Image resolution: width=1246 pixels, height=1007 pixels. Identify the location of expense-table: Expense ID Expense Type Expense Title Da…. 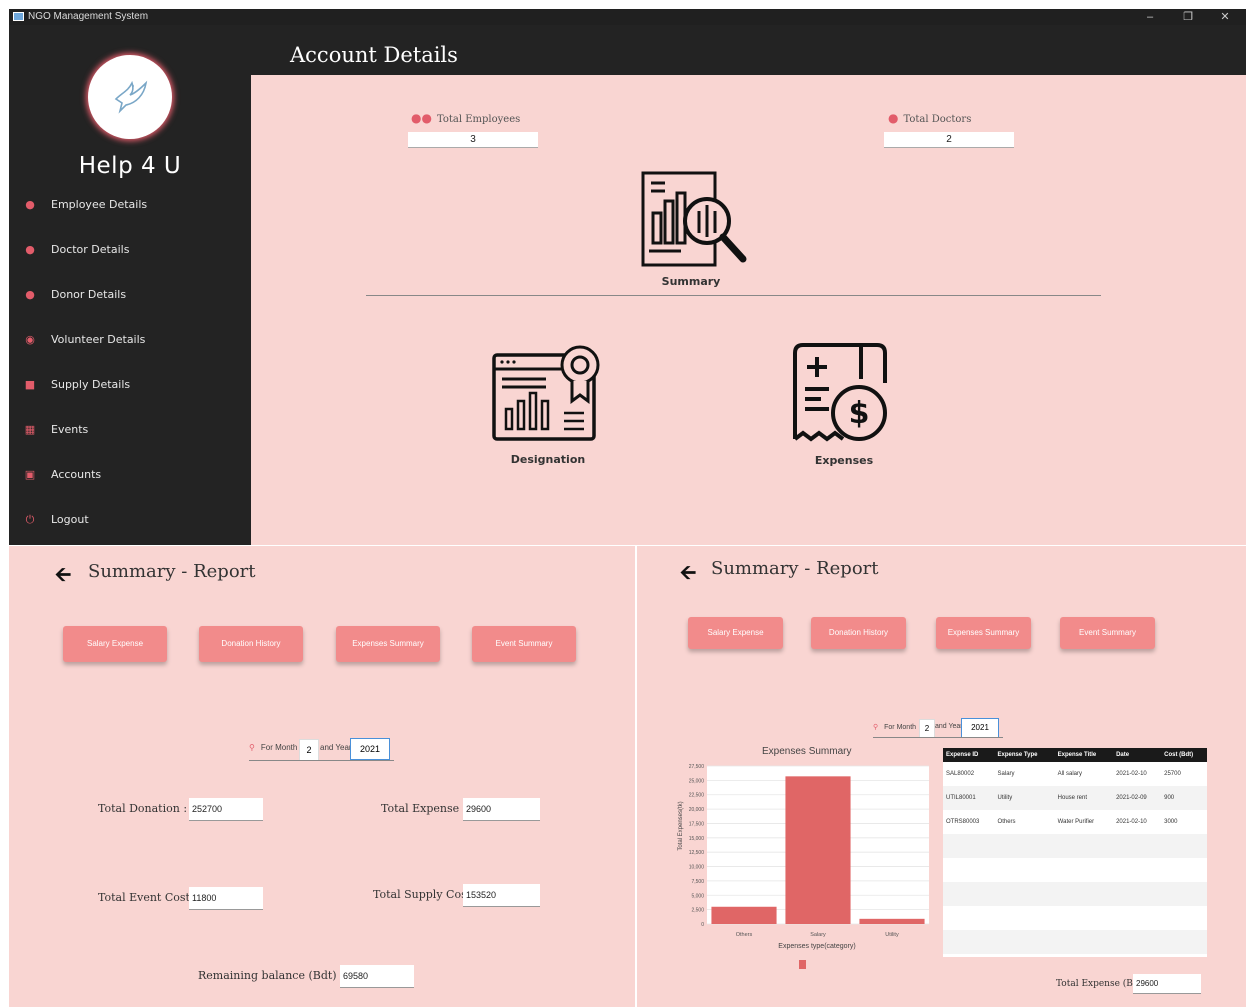
(1075, 852).